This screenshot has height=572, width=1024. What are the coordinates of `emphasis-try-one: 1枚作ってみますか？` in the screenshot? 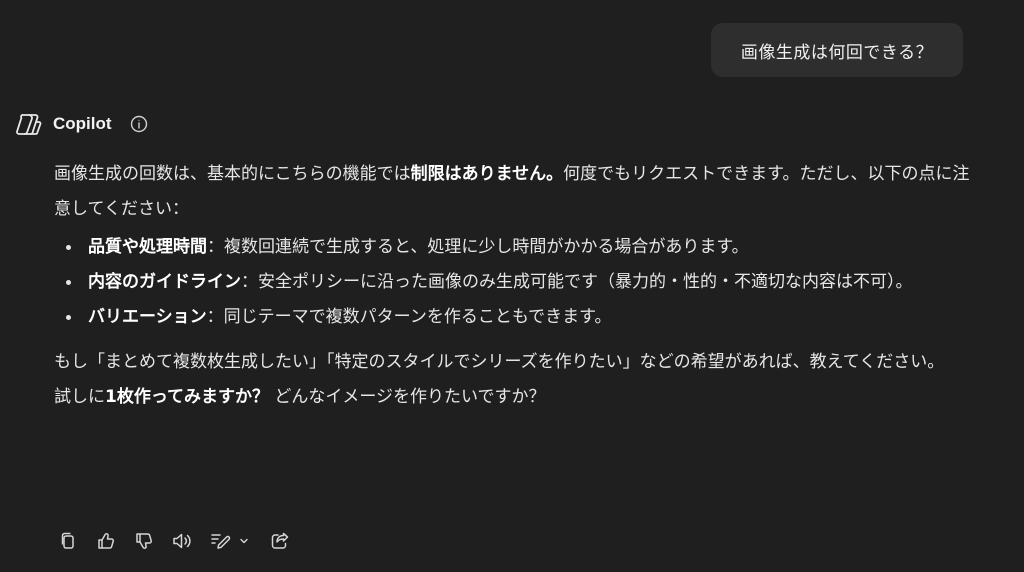 It's located at (187, 397).